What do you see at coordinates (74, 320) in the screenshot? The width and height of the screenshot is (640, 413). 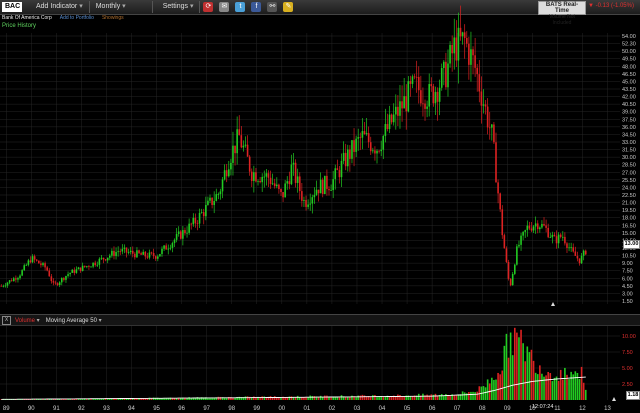 I see `moving-average-label: Moving Average 50` at bounding box center [74, 320].